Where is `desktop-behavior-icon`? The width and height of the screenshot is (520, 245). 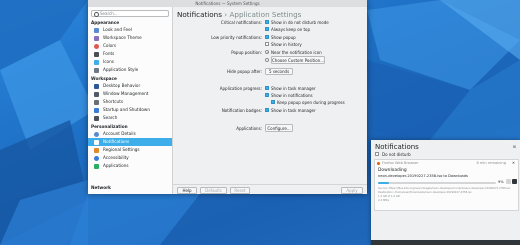 desktop-behavior-icon is located at coordinates (96, 86).